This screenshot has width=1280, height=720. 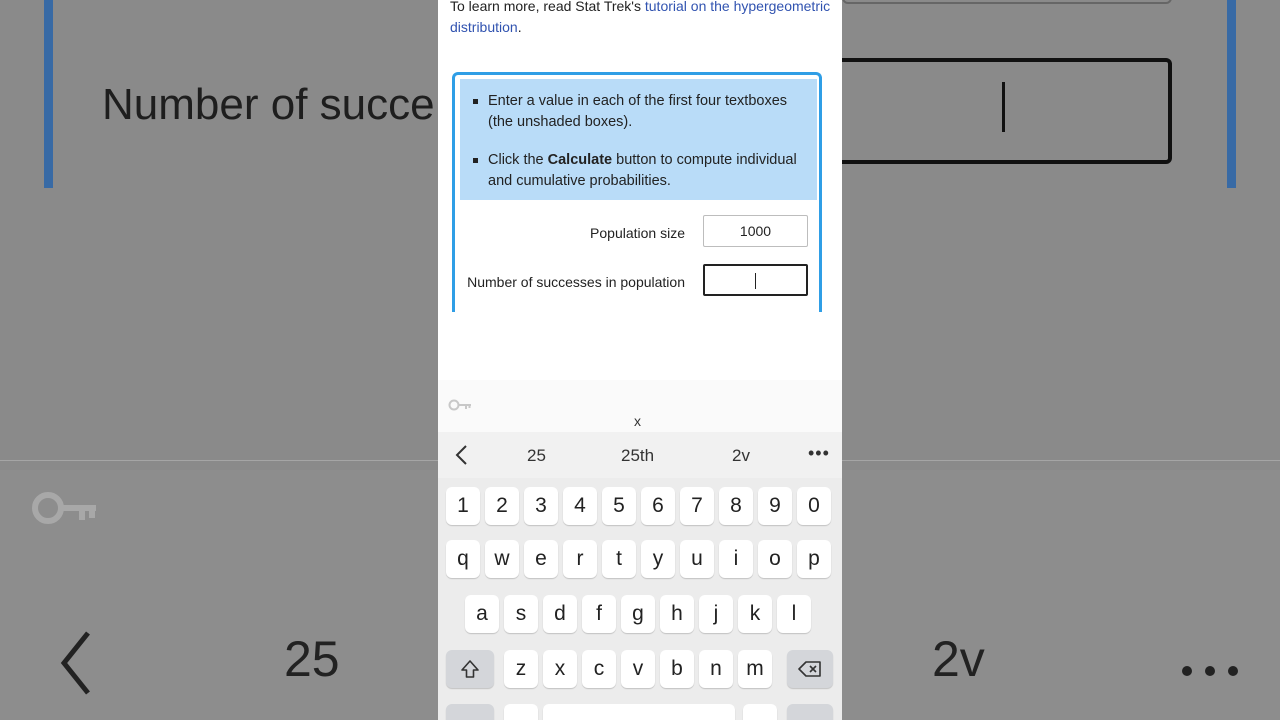 I want to click on suggestion-item: 2v, so click(x=741, y=456).